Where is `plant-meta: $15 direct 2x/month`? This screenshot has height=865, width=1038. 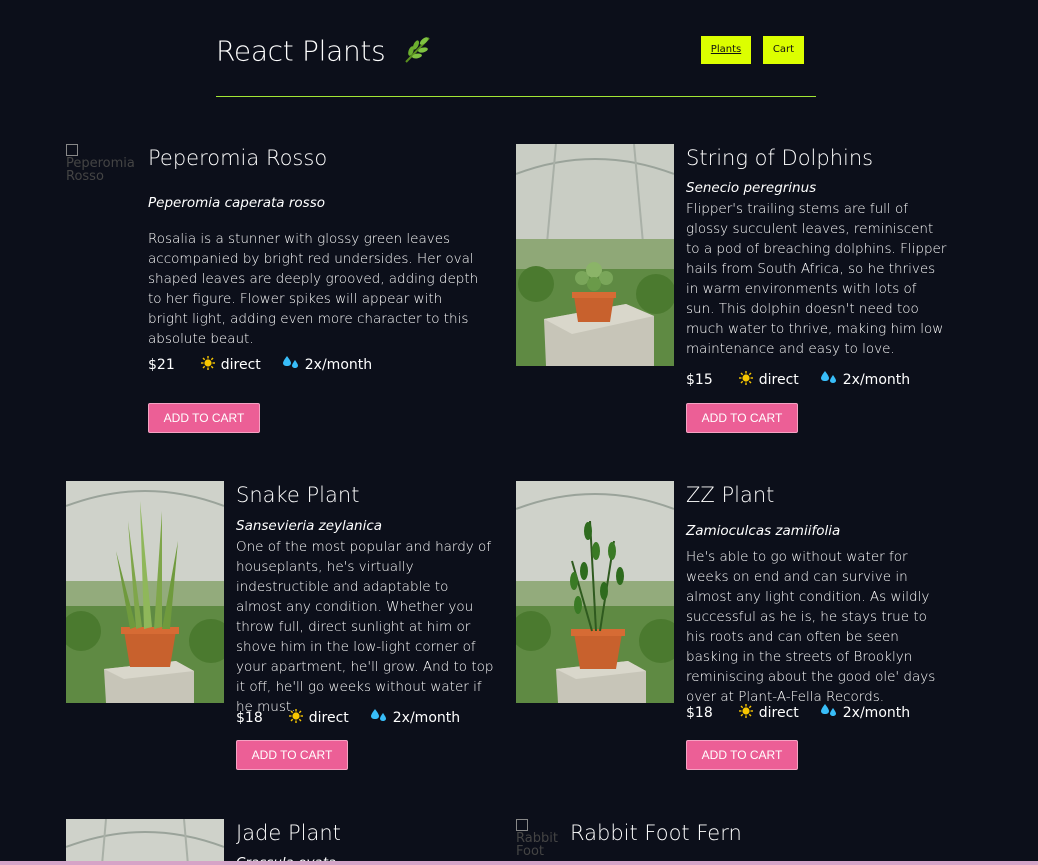
plant-meta: $15 direct 2x/month is located at coordinates (798, 380).